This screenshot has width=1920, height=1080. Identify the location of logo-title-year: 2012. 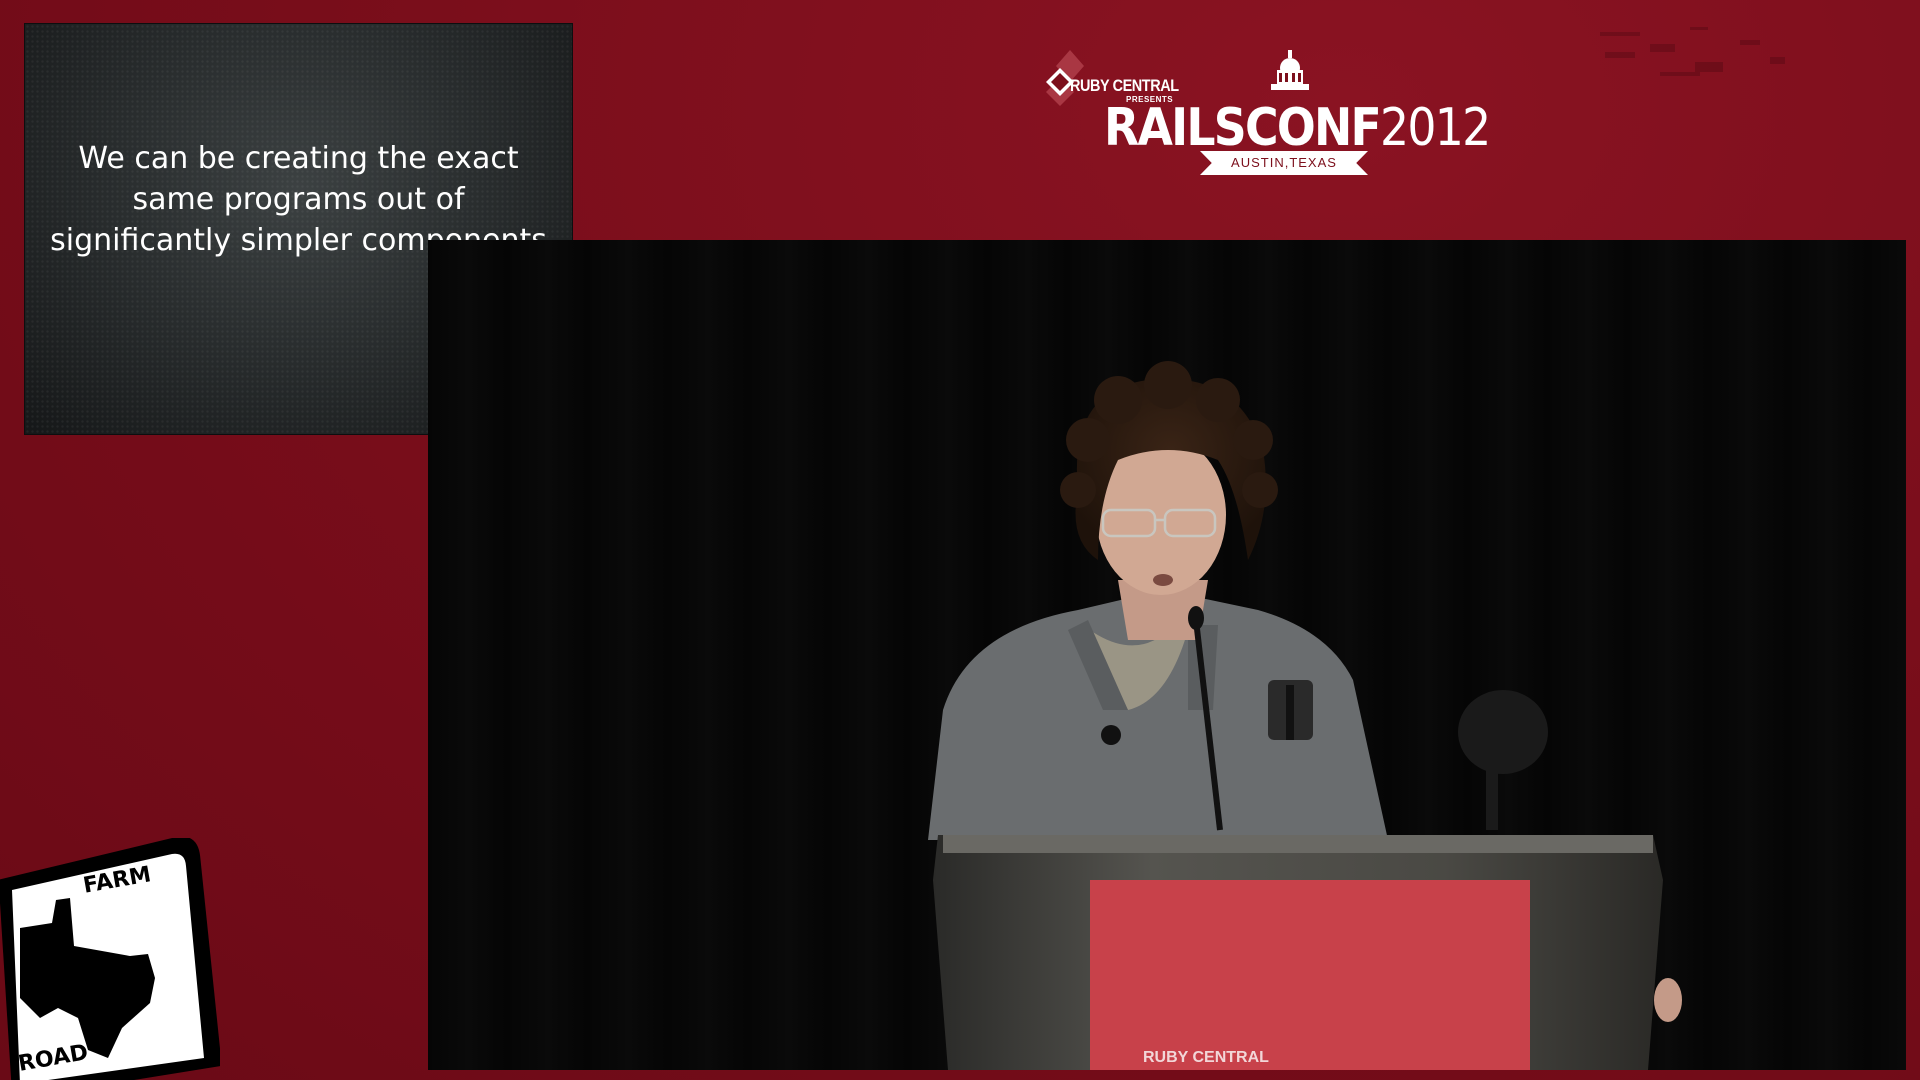
(1435, 128).